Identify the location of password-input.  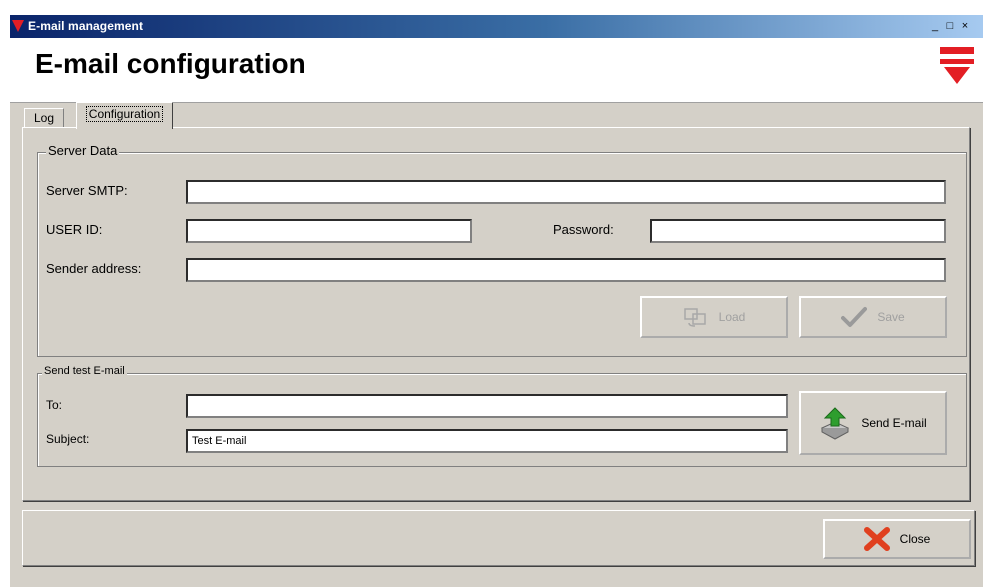
(798, 231).